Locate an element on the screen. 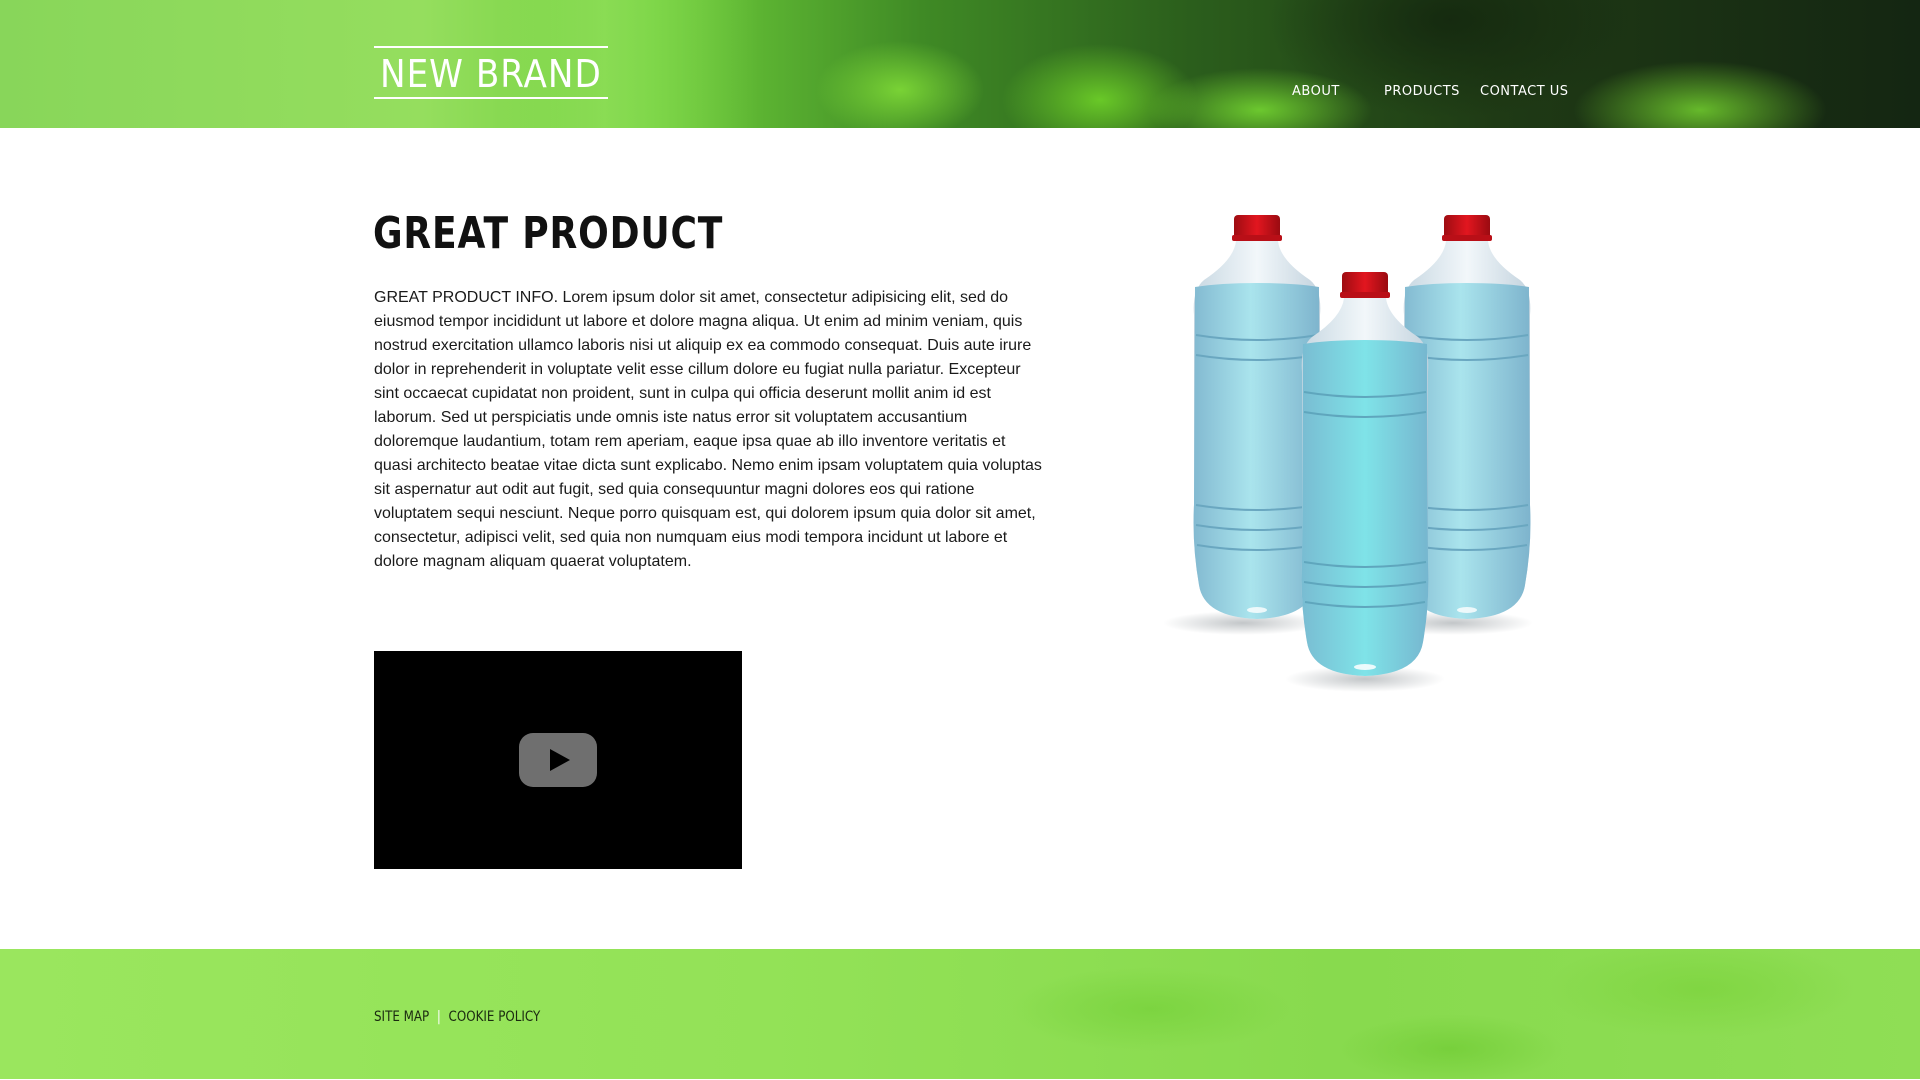 The width and height of the screenshot is (1920, 1080). page-title: GREAT PRODUCT is located at coordinates (548, 233).